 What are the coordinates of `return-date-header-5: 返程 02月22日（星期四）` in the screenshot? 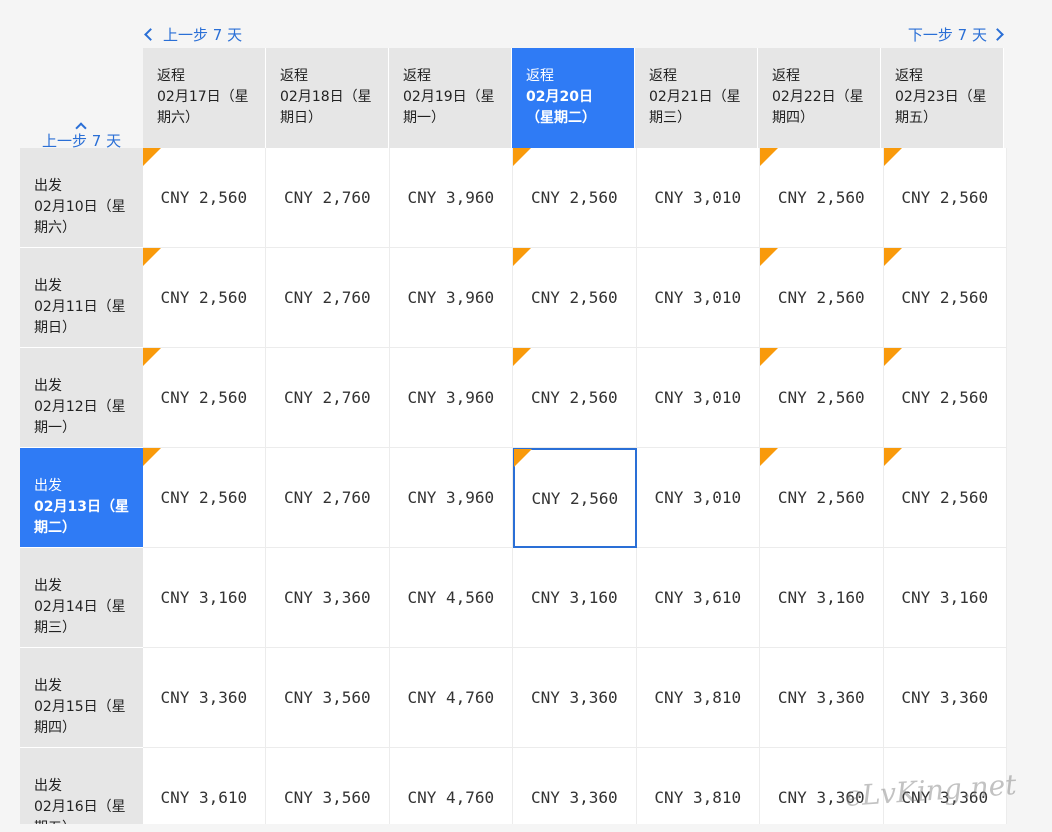 It's located at (819, 98).